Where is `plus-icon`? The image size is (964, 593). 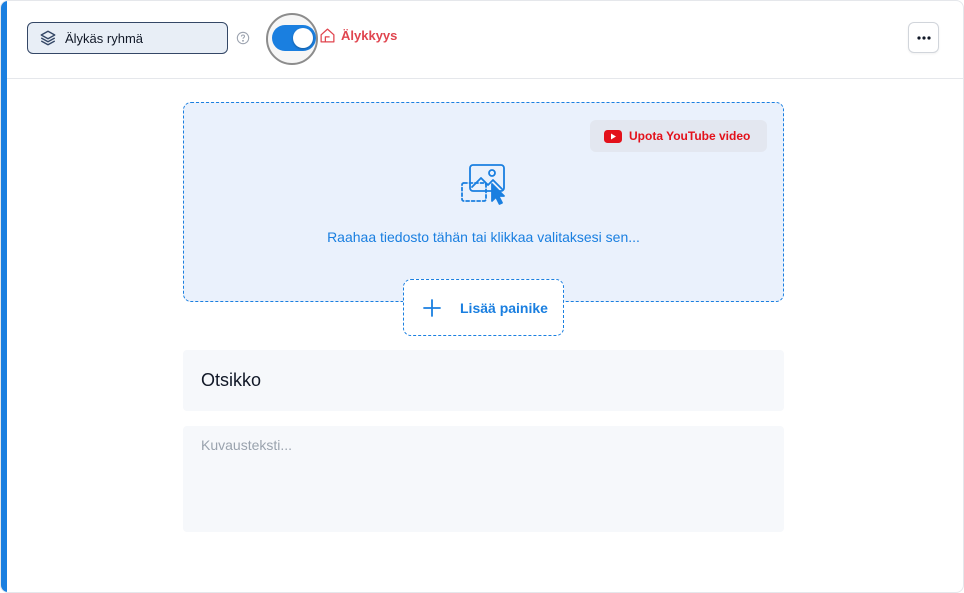
plus-icon is located at coordinates (432, 307).